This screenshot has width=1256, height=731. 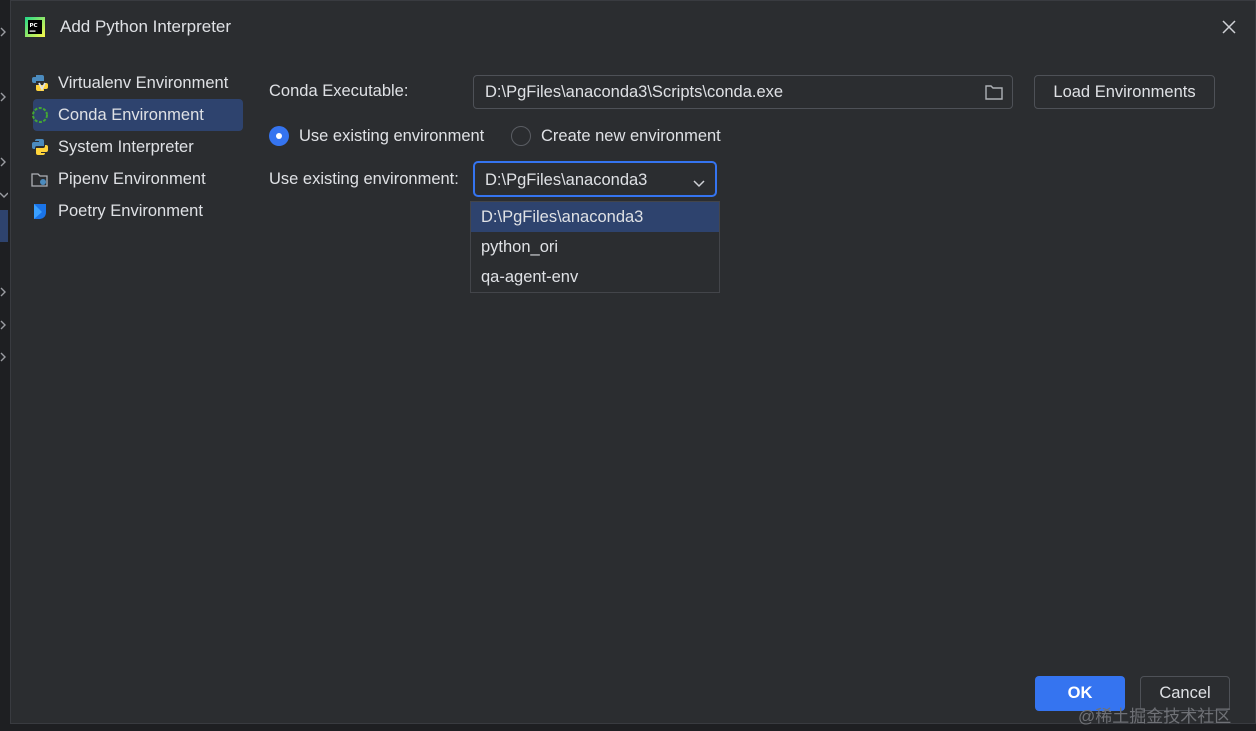 What do you see at coordinates (131, 114) in the screenshot?
I see `sidebar-item-label: Conda Environment` at bounding box center [131, 114].